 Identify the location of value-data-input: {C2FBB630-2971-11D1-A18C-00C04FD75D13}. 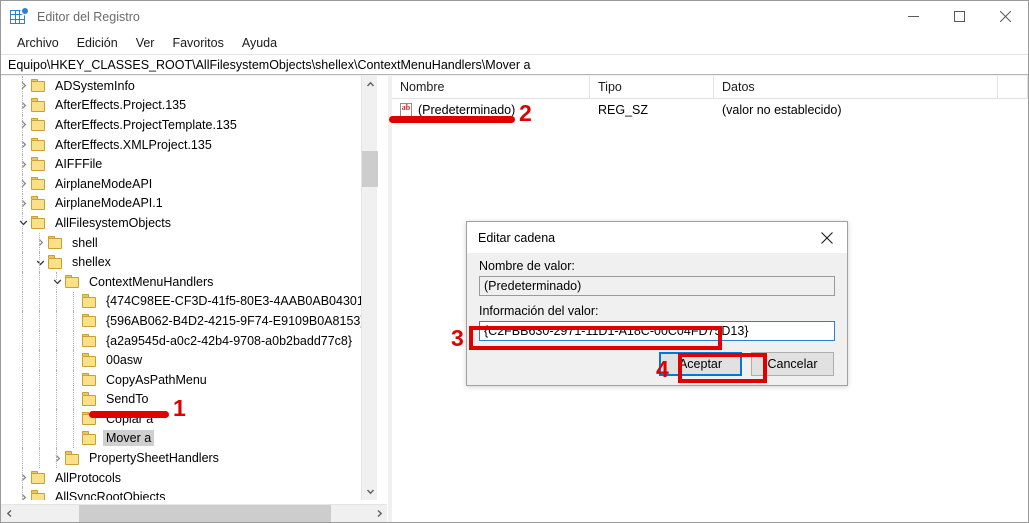
(657, 331).